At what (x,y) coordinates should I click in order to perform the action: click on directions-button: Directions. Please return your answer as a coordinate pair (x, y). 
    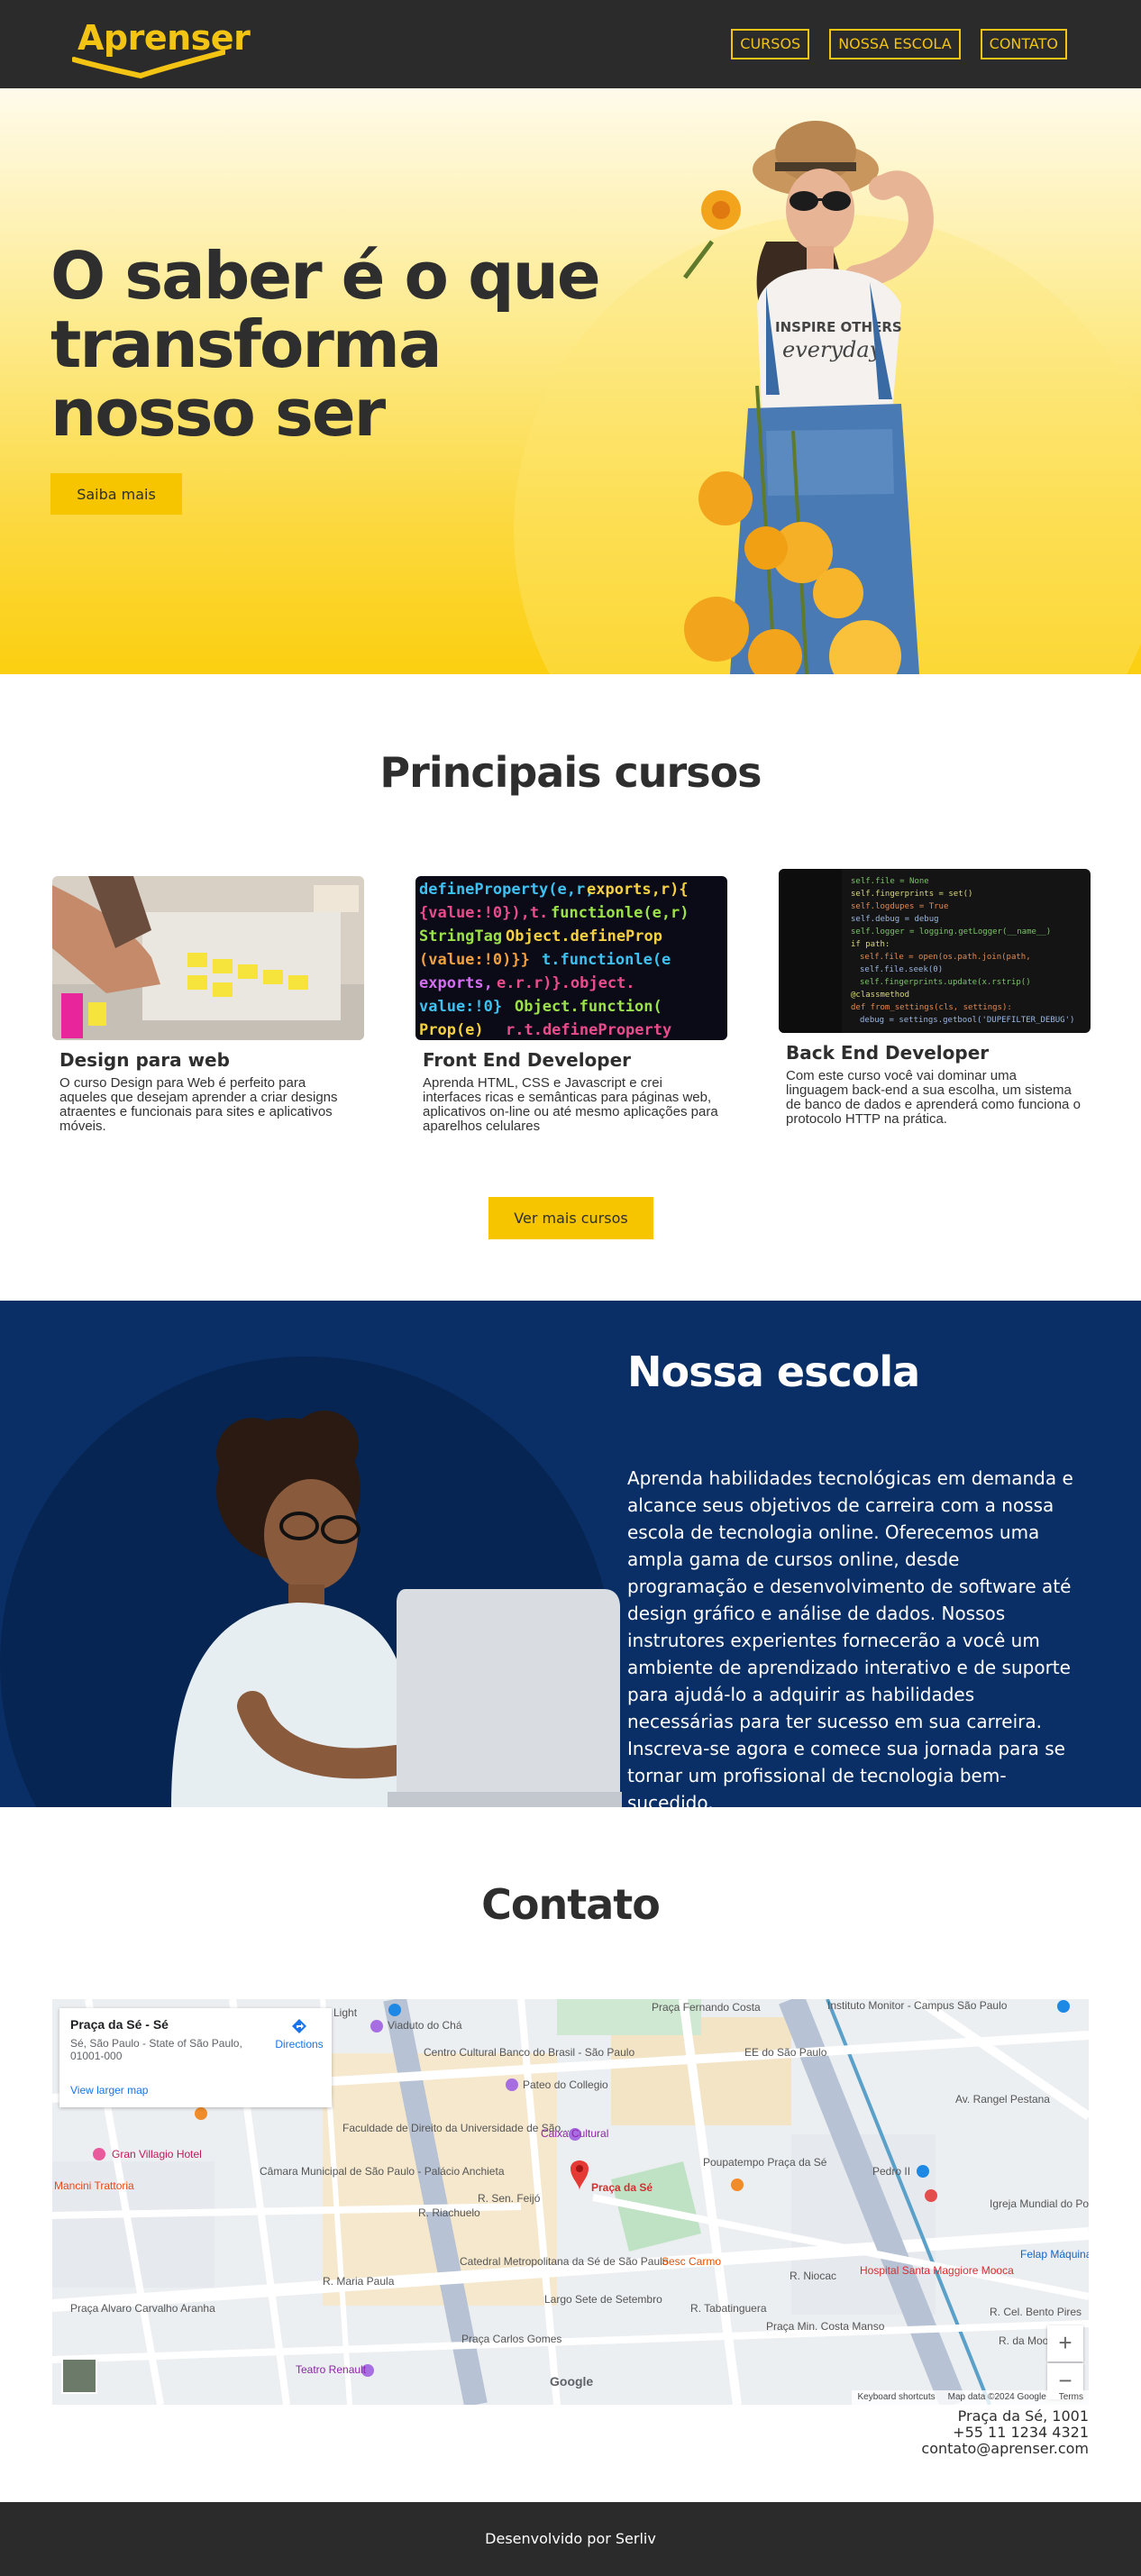
    Looking at the image, I should click on (299, 2034).